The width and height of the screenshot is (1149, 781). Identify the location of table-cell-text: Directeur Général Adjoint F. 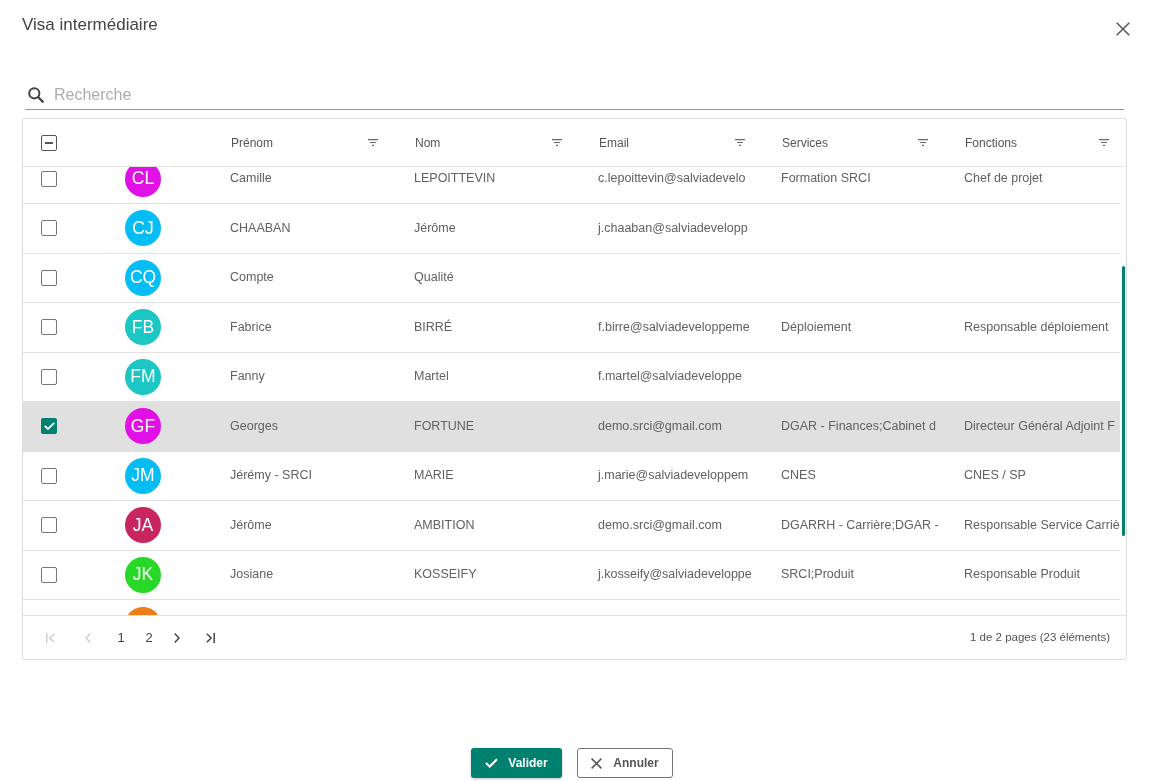
(1039, 426).